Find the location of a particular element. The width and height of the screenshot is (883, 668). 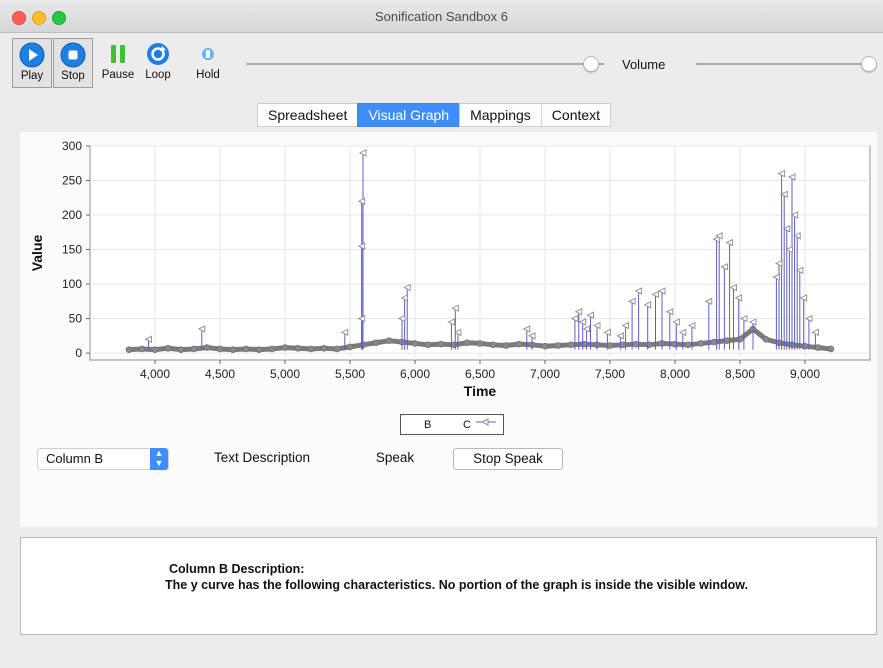

y-tick-label: 300 is located at coordinates (72, 146).